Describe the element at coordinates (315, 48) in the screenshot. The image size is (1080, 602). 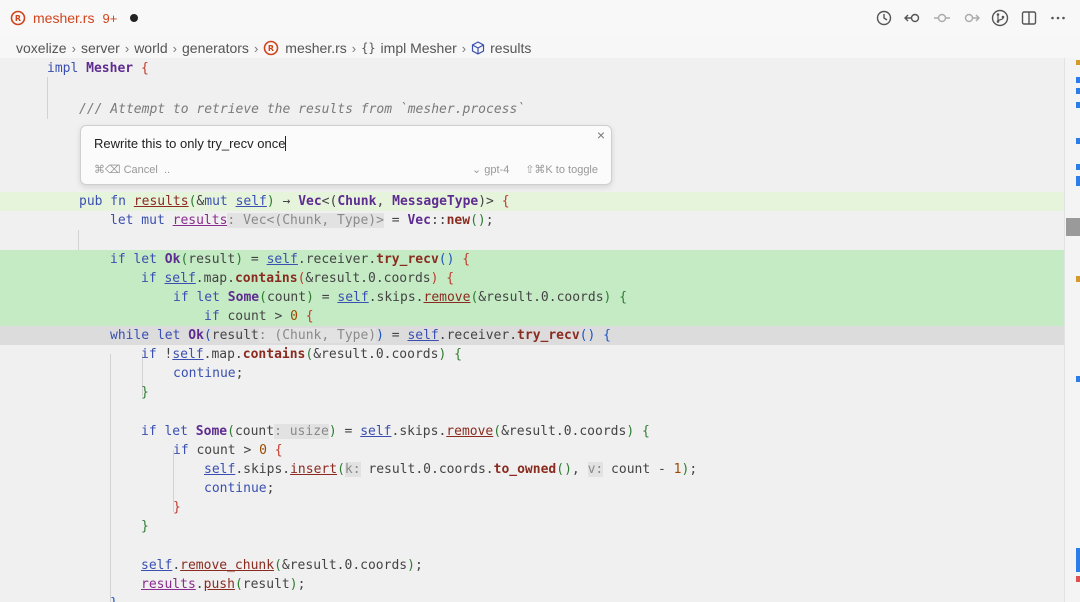
I see `breadcrumb-item-file: mesher.rs` at that location.